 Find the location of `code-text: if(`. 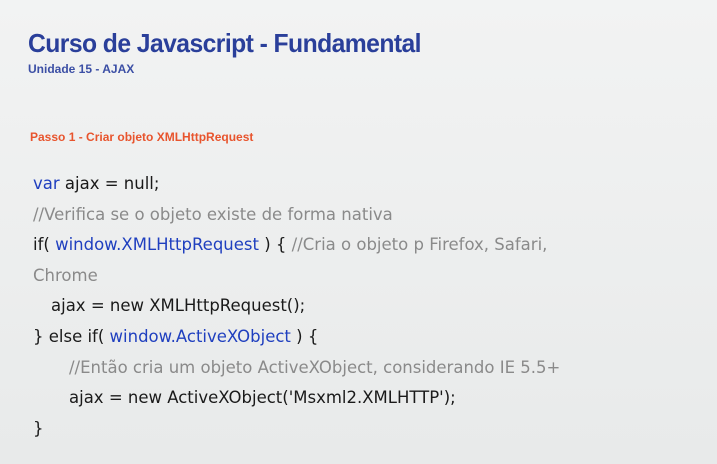

code-text: if( is located at coordinates (44, 245).